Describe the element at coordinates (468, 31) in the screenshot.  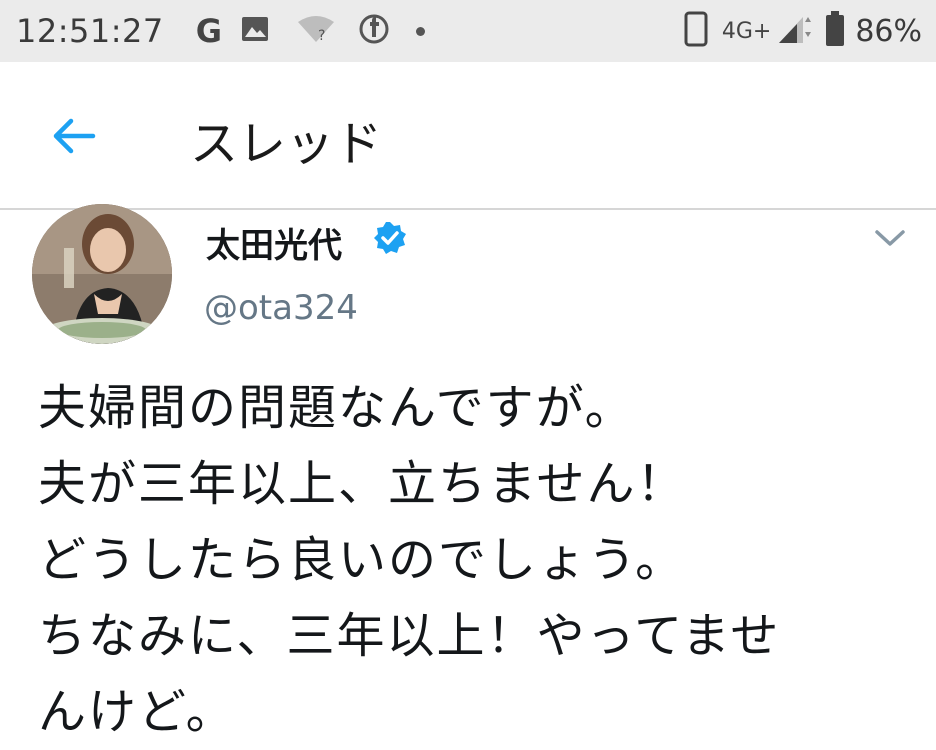
I see `status-bar: 12:51:27 G ? 4G+ 86%` at that location.